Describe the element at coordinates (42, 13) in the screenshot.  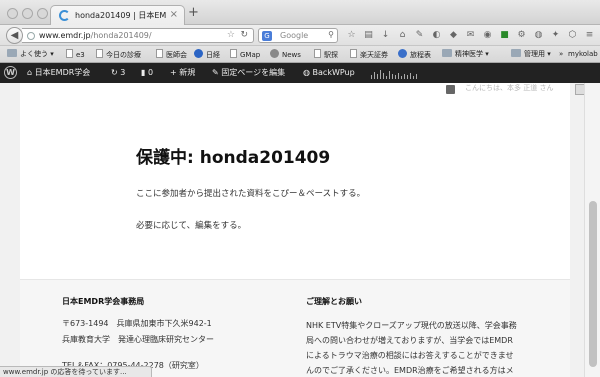
I see `zoom-window-button` at that location.